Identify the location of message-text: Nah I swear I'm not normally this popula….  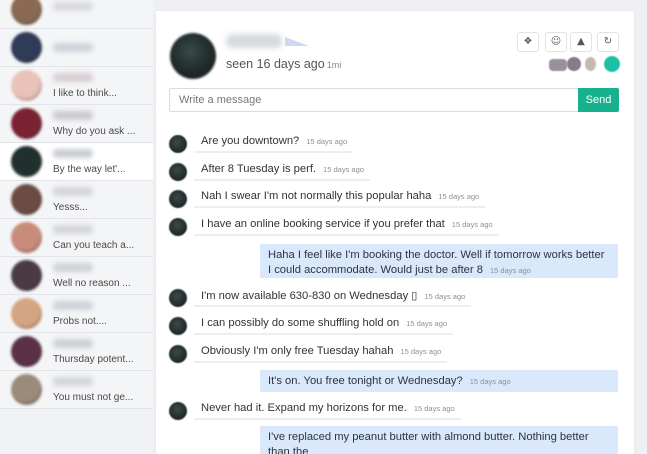
(316, 196).